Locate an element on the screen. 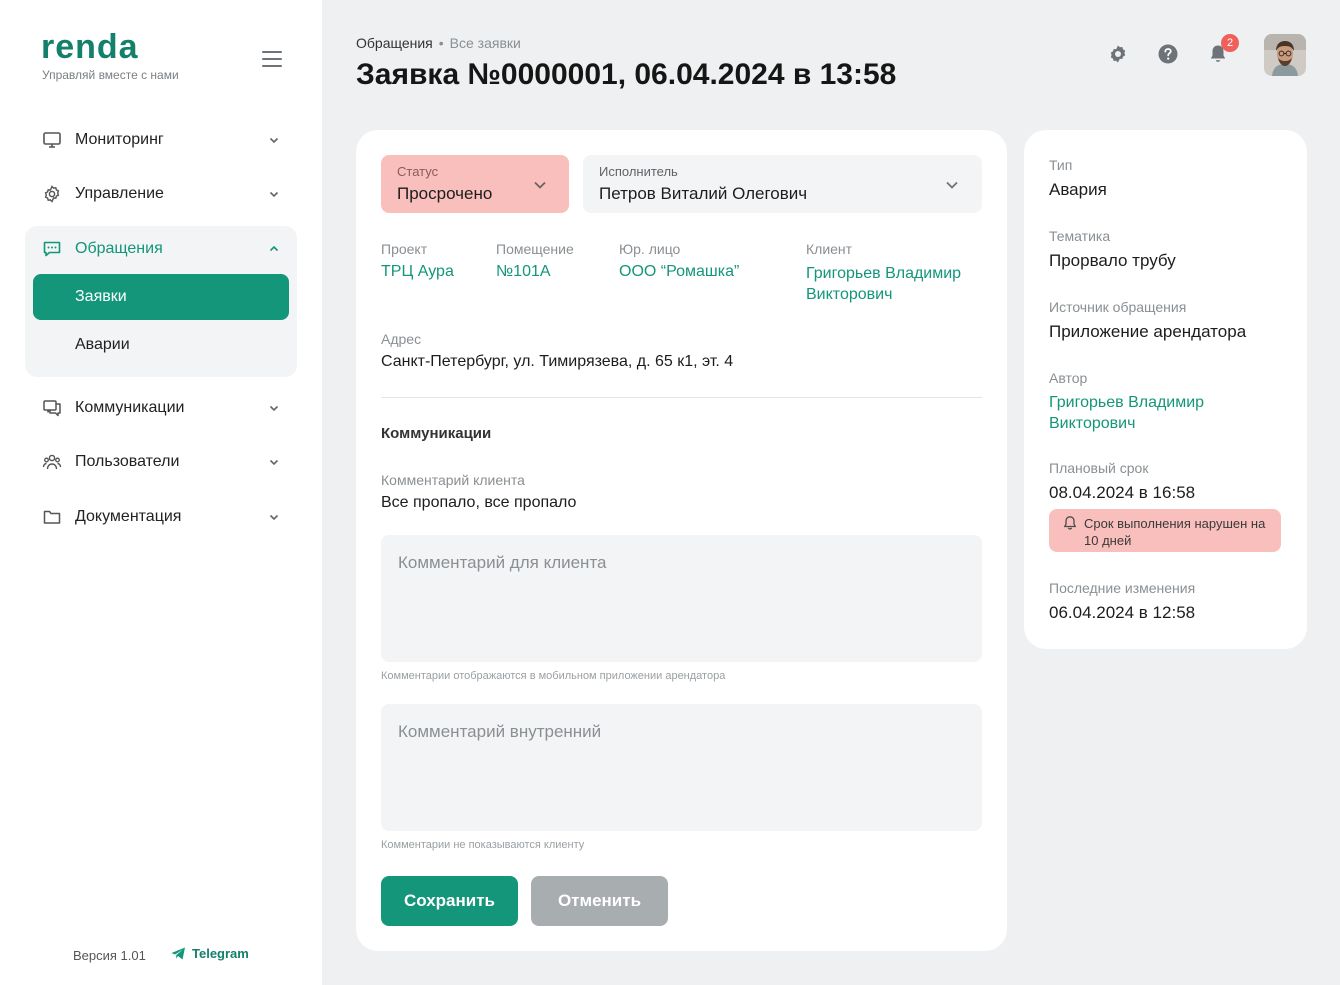  version-label: Версия 1.01 is located at coordinates (109, 955).